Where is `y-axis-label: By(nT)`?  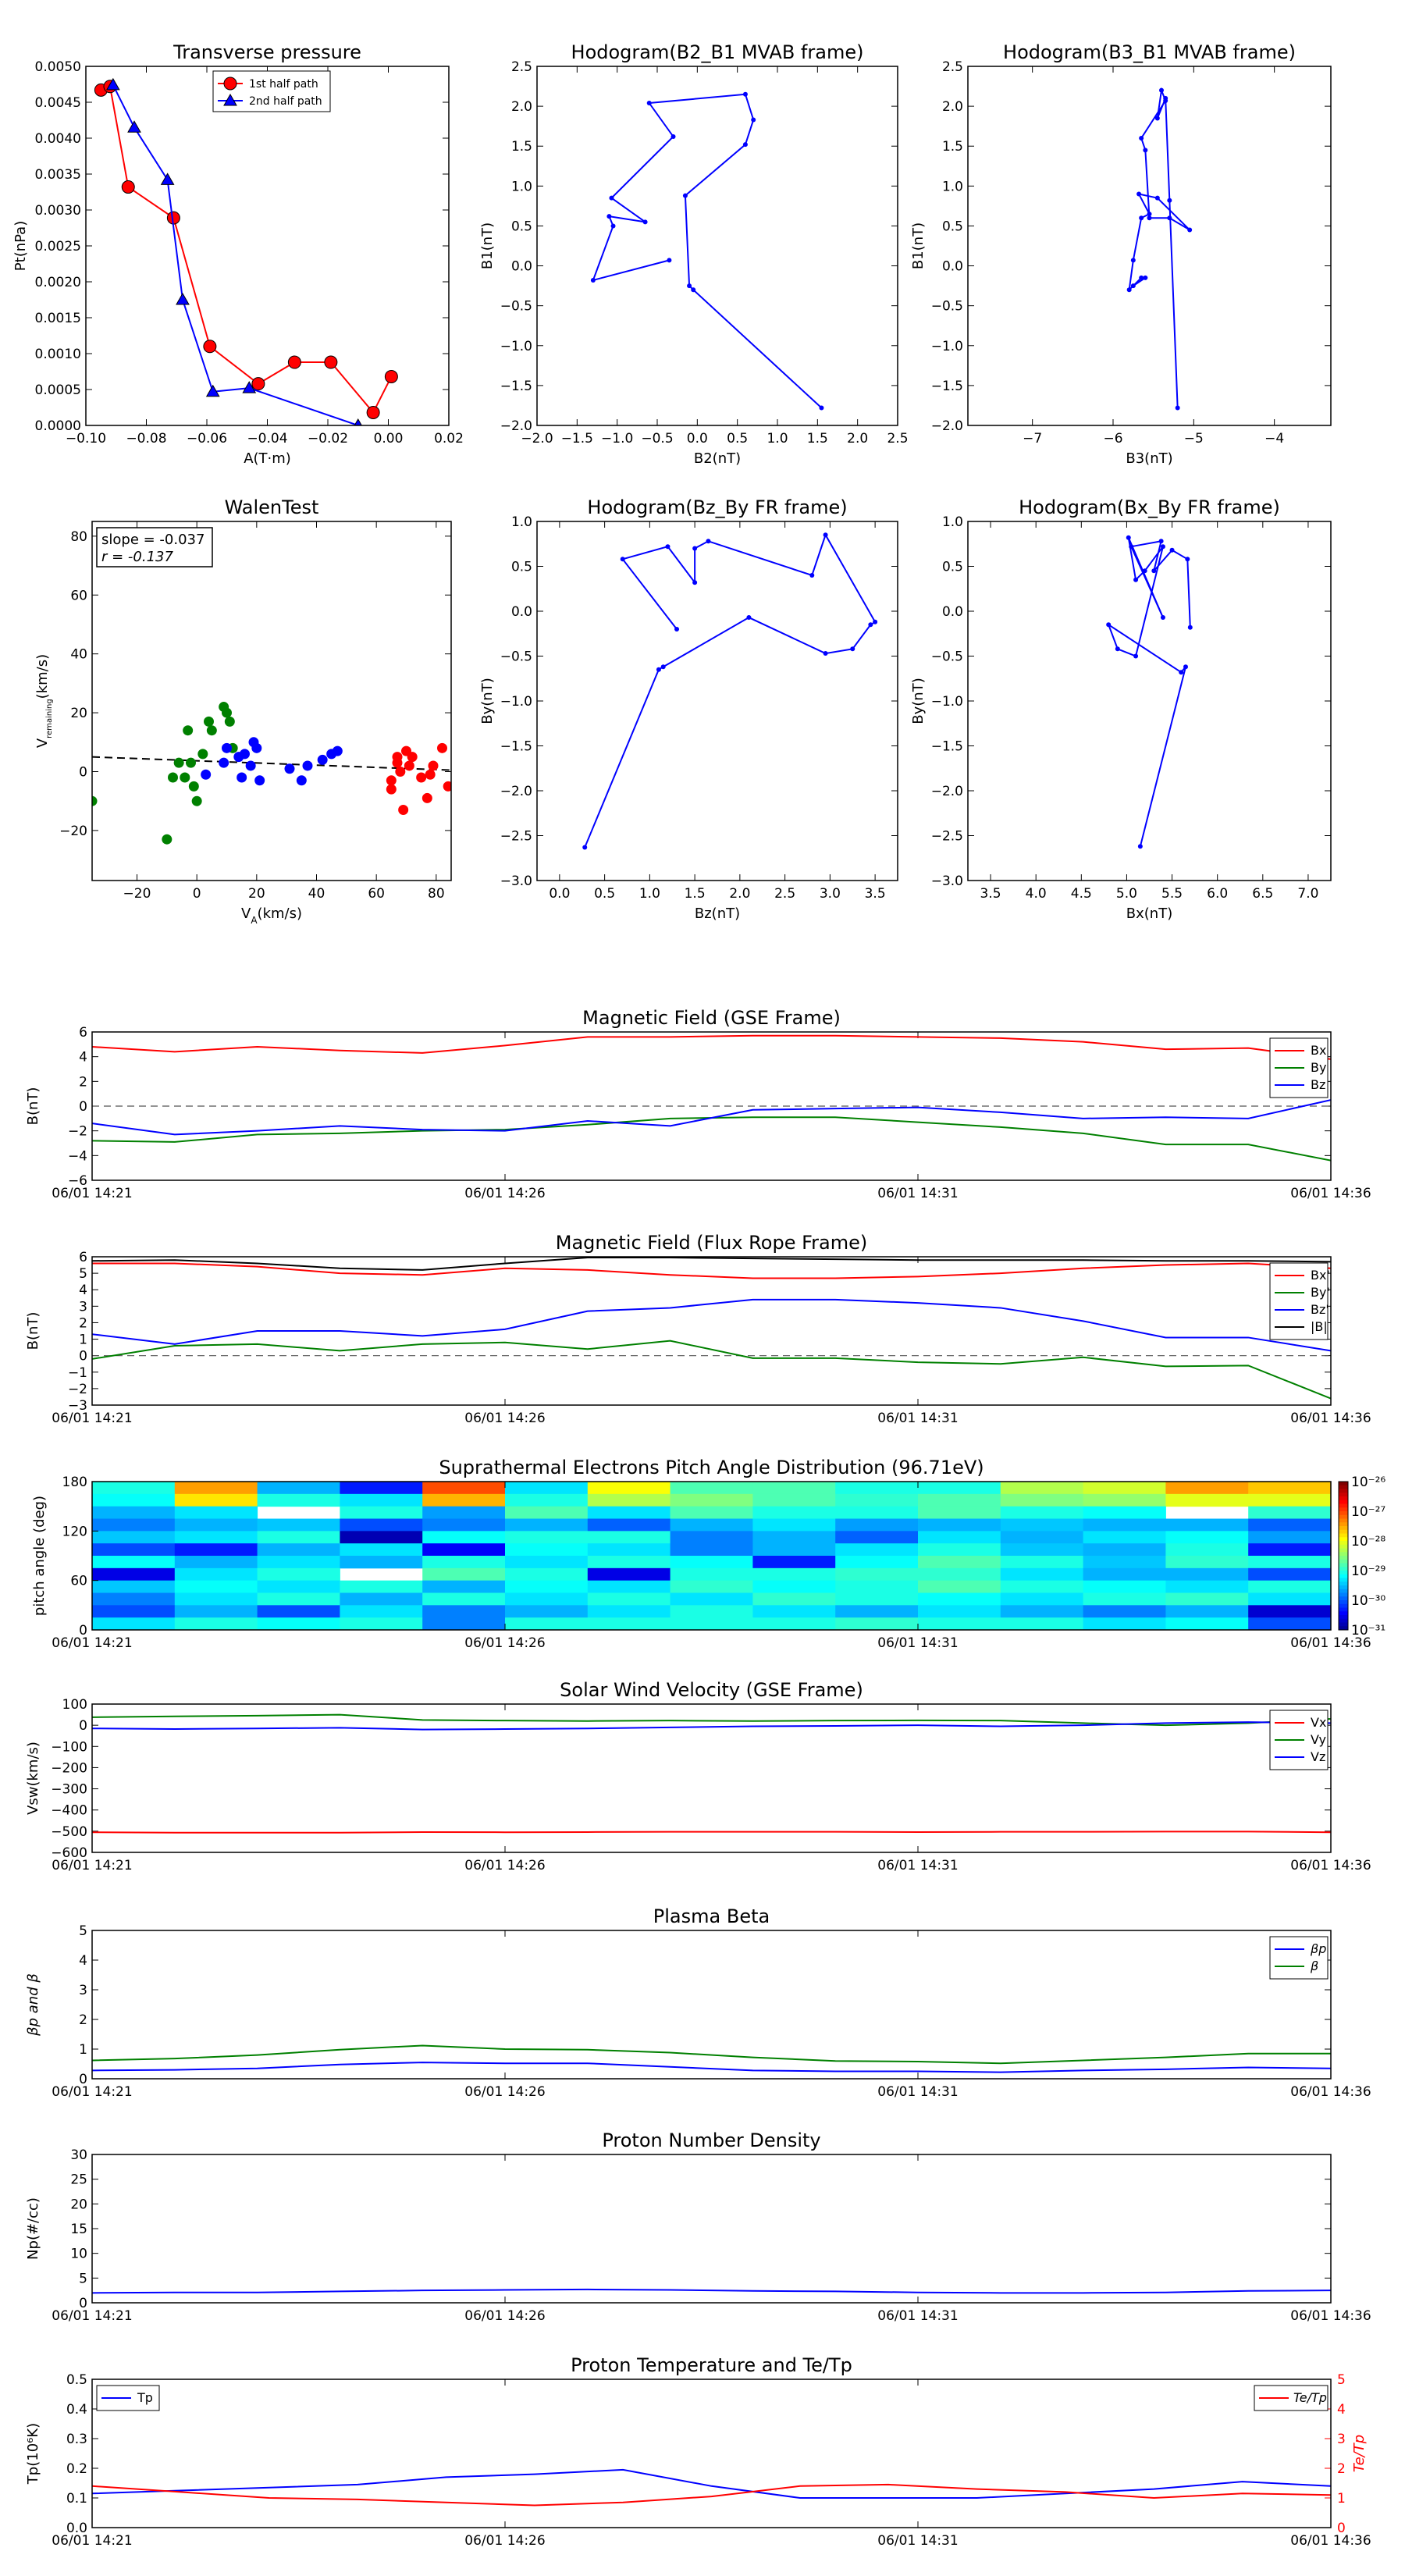
y-axis-label: By(nT) is located at coordinates (918, 701).